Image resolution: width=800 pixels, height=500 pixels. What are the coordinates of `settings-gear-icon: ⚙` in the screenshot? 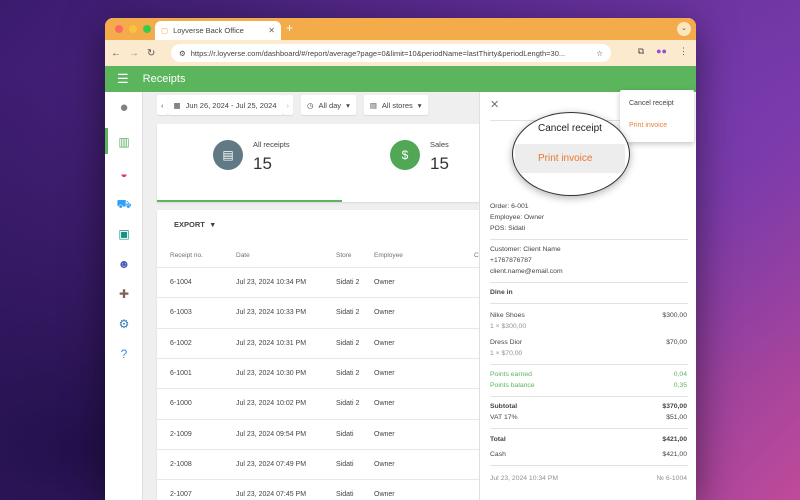 It's located at (124, 324).